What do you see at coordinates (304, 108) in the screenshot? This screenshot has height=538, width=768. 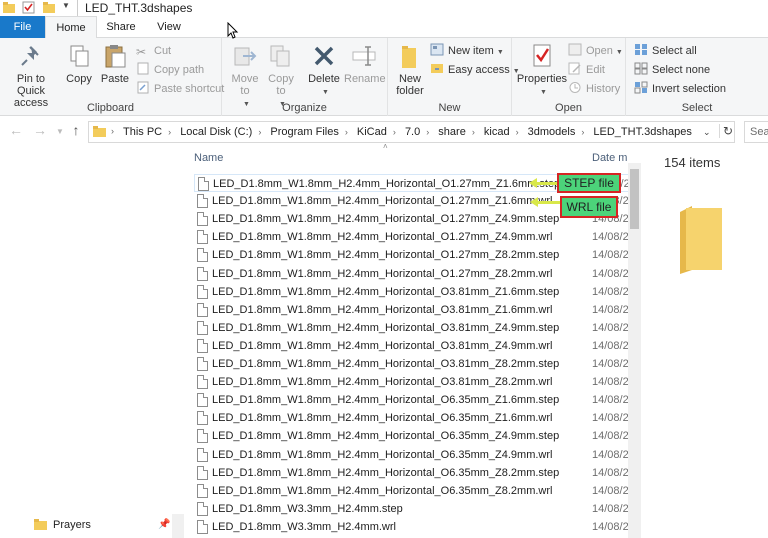 I see `organize-group-label: Organize` at bounding box center [304, 108].